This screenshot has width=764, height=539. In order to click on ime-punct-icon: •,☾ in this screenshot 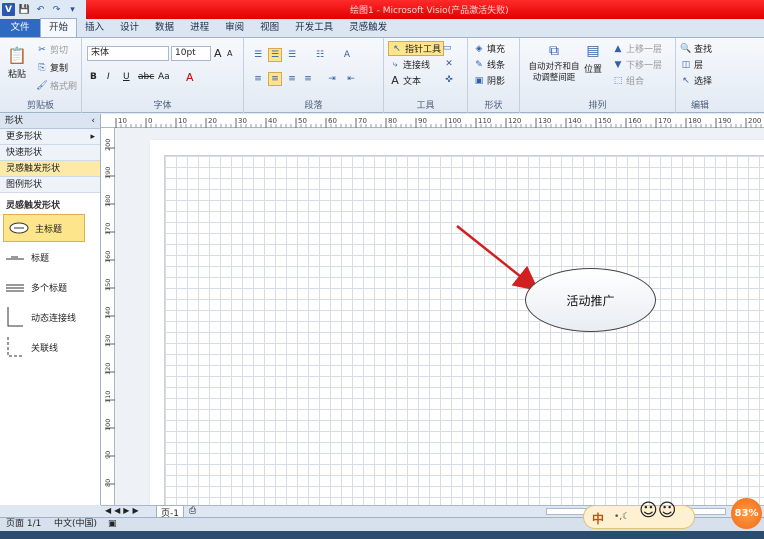, I will do `click(622, 517)`.